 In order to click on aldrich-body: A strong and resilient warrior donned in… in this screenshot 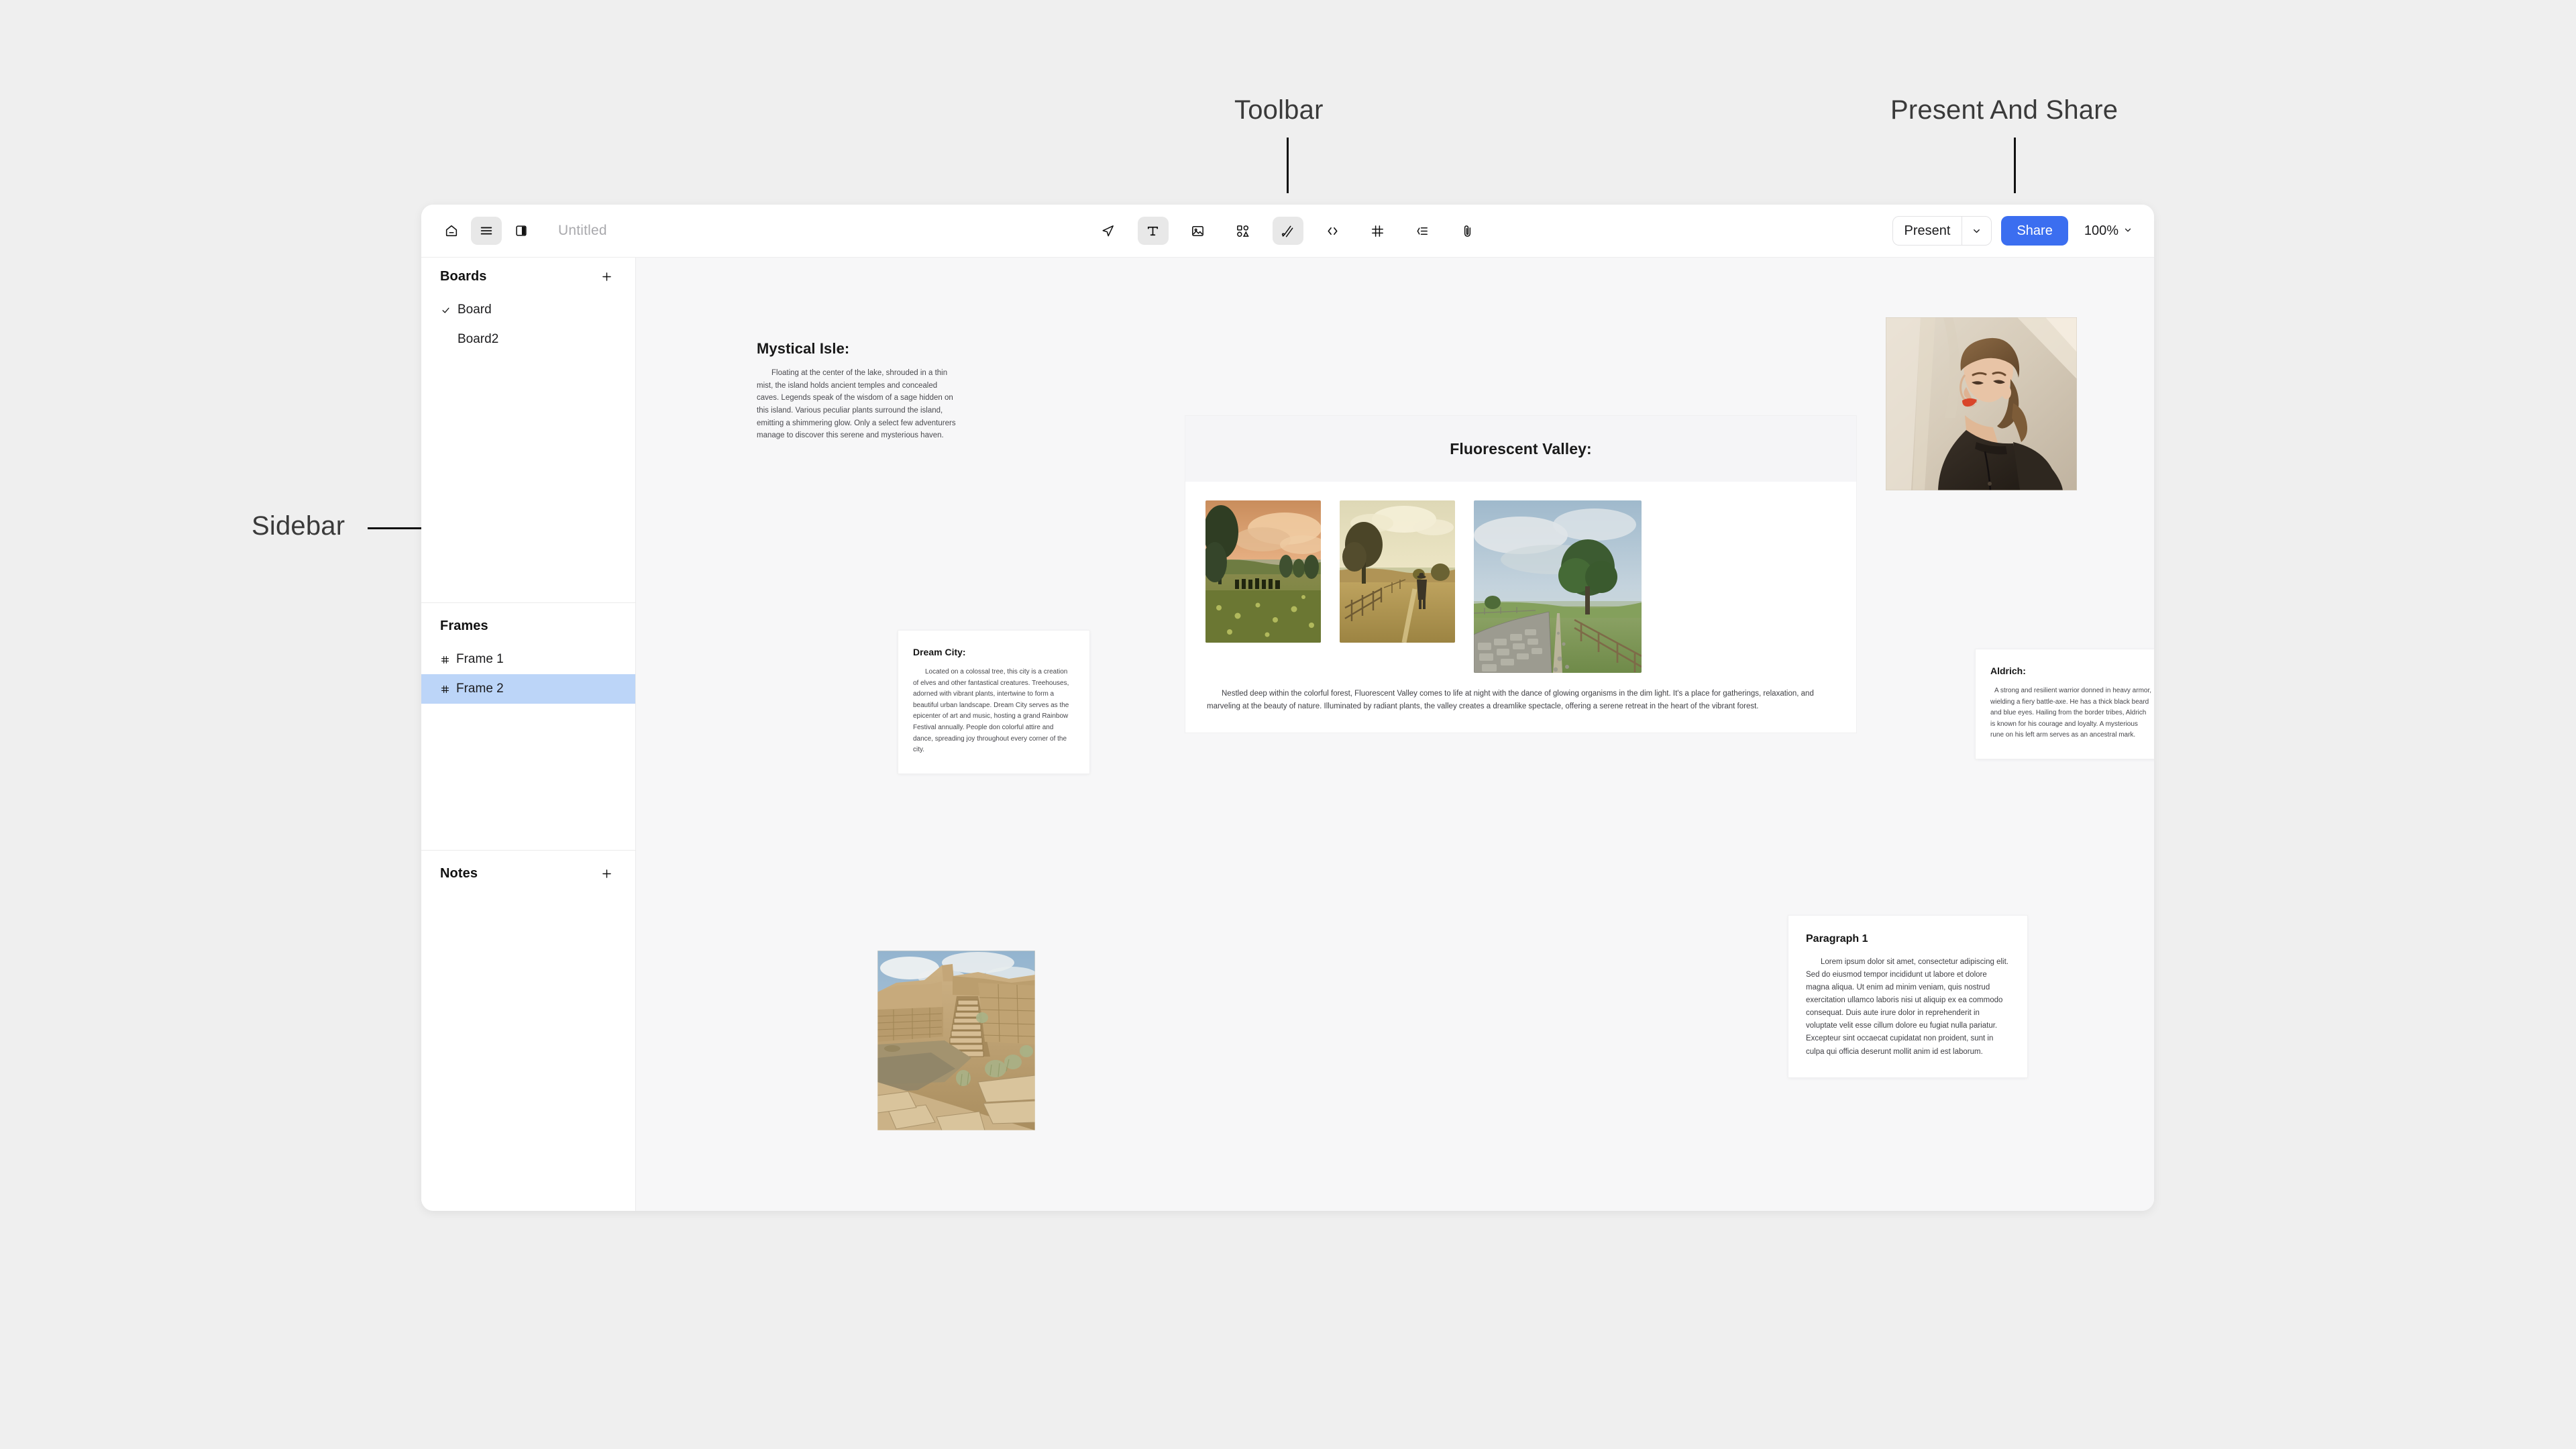, I will do `click(2071, 713)`.